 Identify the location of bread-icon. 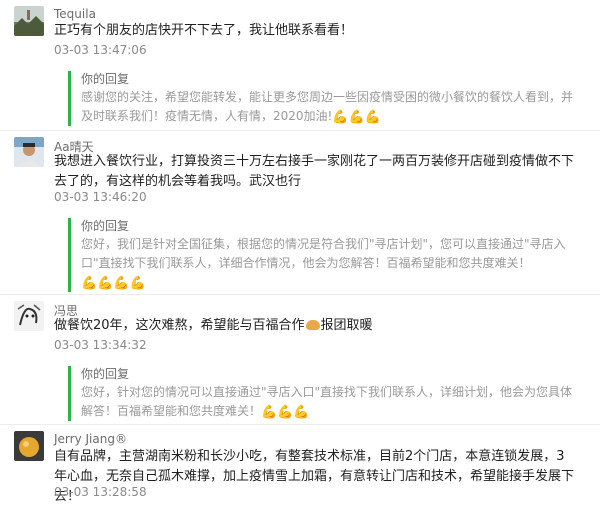
(312, 325).